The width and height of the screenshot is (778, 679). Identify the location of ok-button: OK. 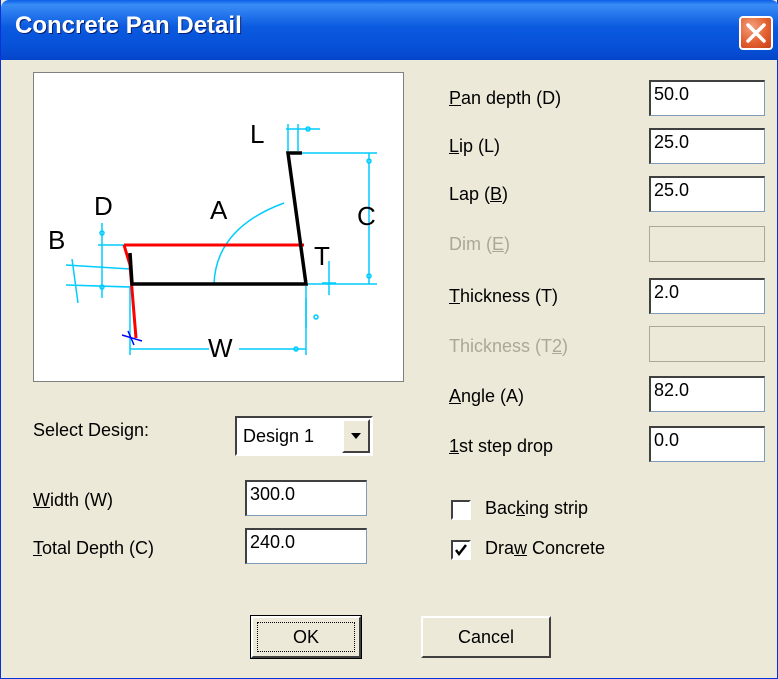
(306, 637).